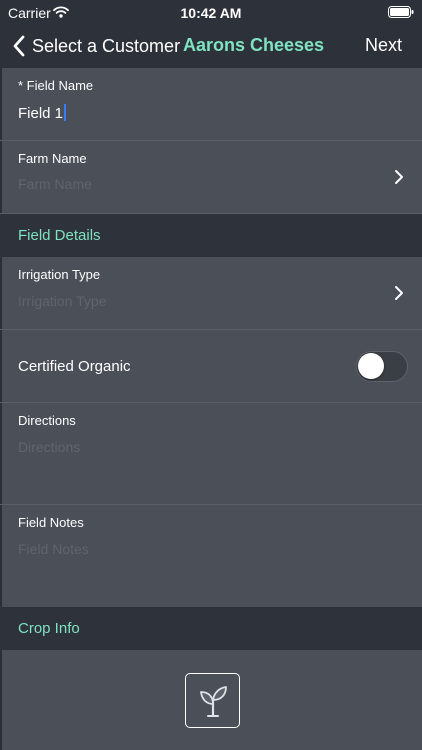  I want to click on directions-label: Directions, so click(47, 420).